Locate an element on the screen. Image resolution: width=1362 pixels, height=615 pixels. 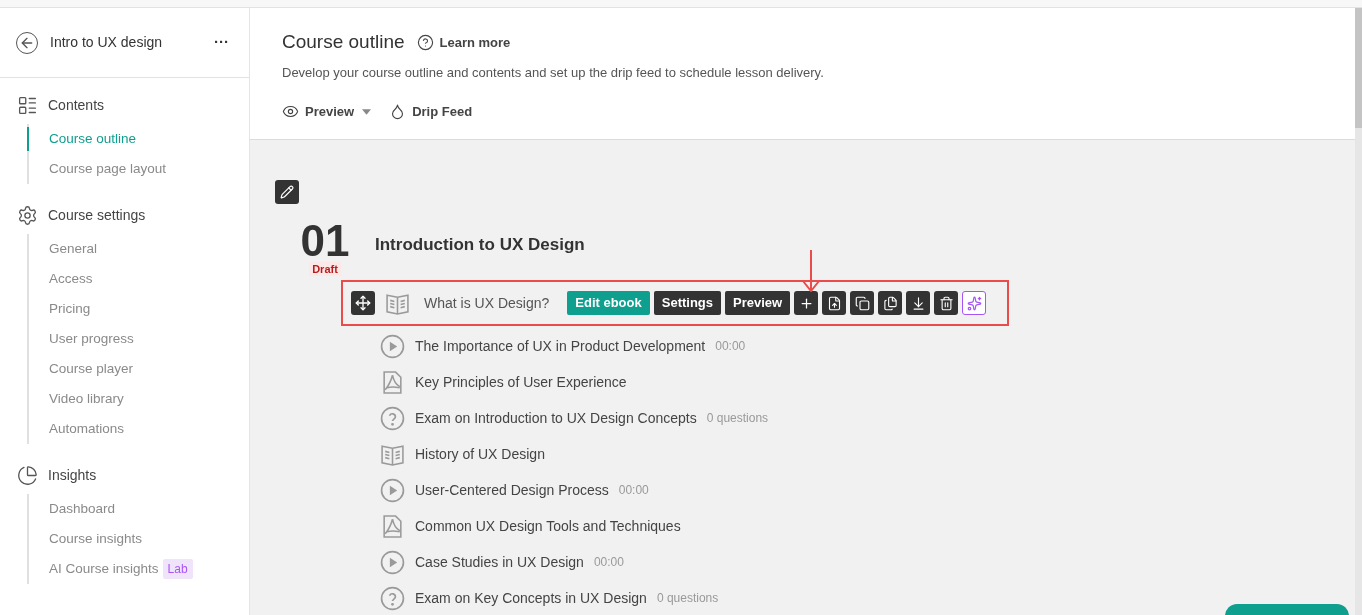
status-badge: Draft is located at coordinates (325, 269).